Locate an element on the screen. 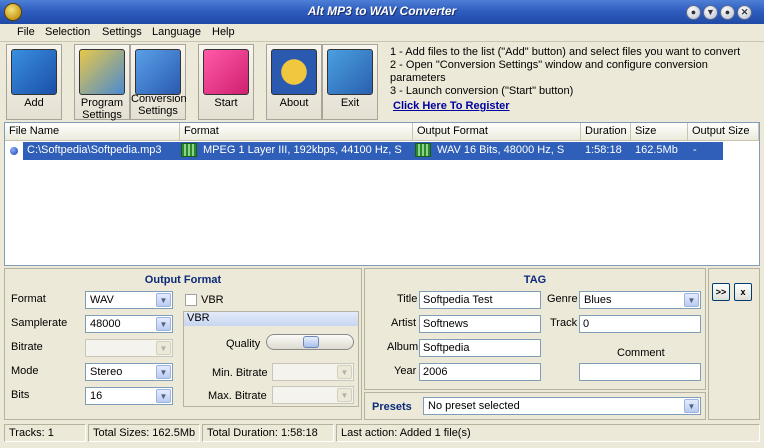 The height and width of the screenshot is (448, 764). conversion-settings-icon is located at coordinates (158, 72).